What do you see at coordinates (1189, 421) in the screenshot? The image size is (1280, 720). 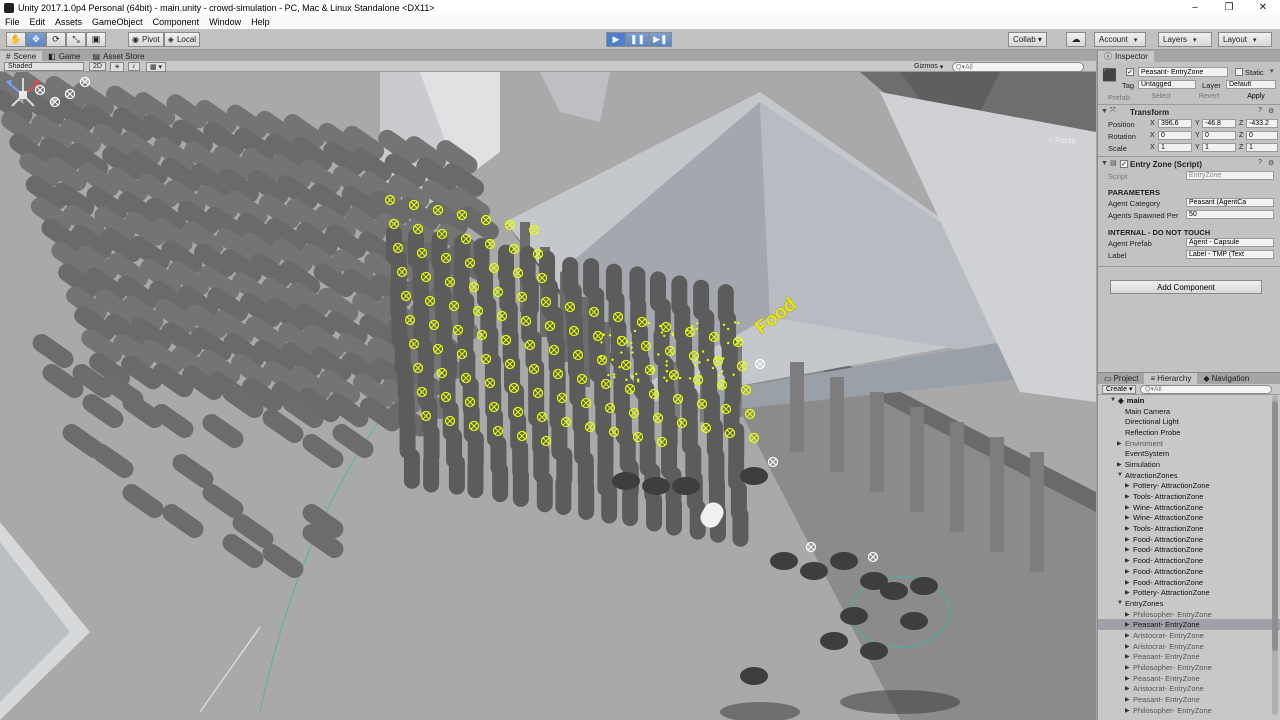 I see `hierarchy-item: Directional Light` at bounding box center [1189, 421].